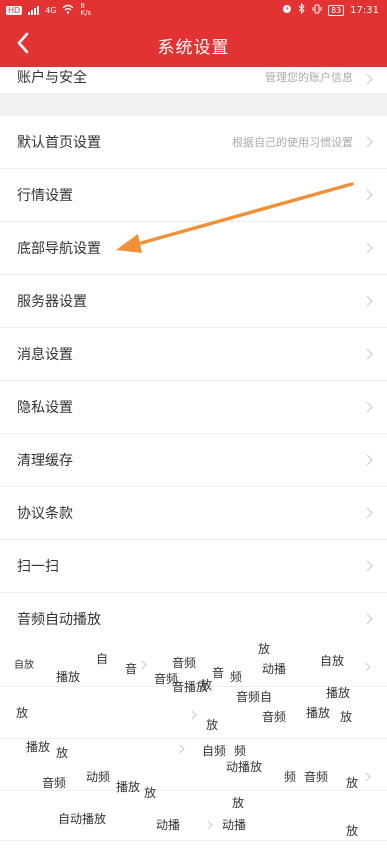 The height and width of the screenshot is (851, 387). I want to click on settings-item-hint: 根据自己的使用习惯设置, so click(292, 142).